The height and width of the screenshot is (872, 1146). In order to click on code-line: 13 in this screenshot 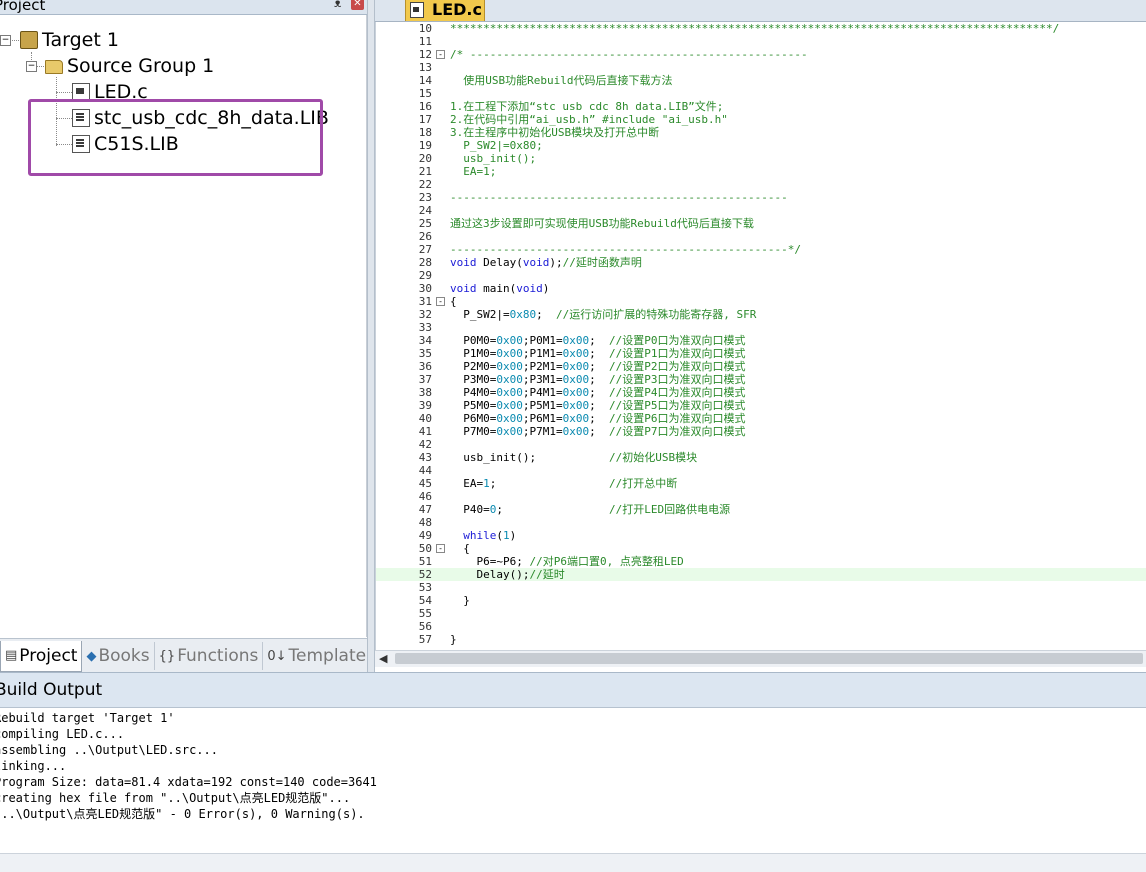, I will do `click(761, 67)`.